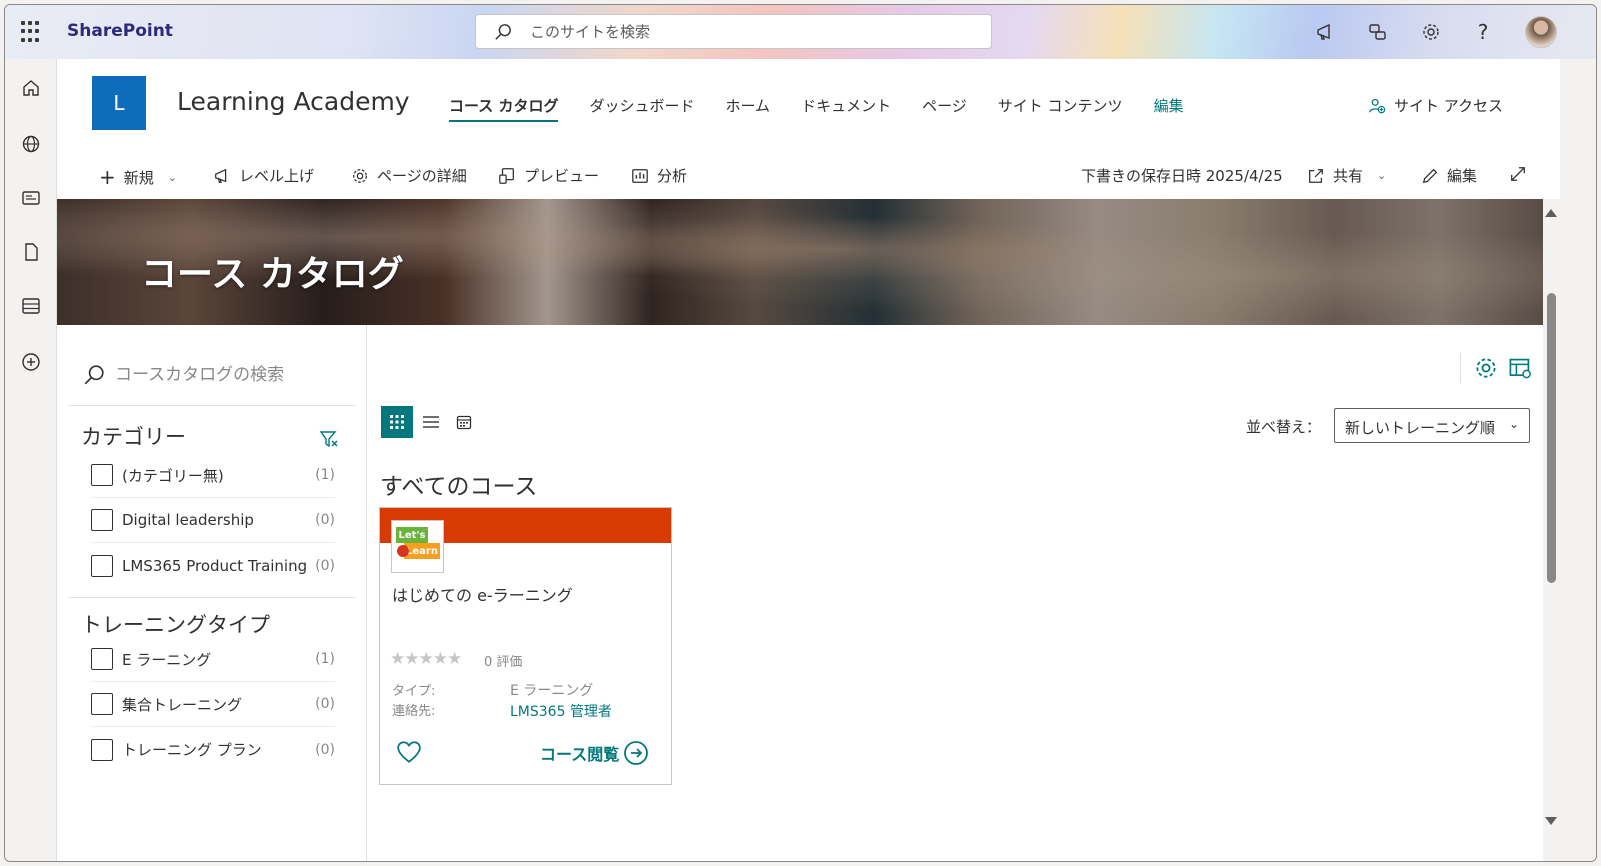 The width and height of the screenshot is (1601, 866). Describe the element at coordinates (459, 487) in the screenshot. I see `section-title: すべてのコース` at that location.